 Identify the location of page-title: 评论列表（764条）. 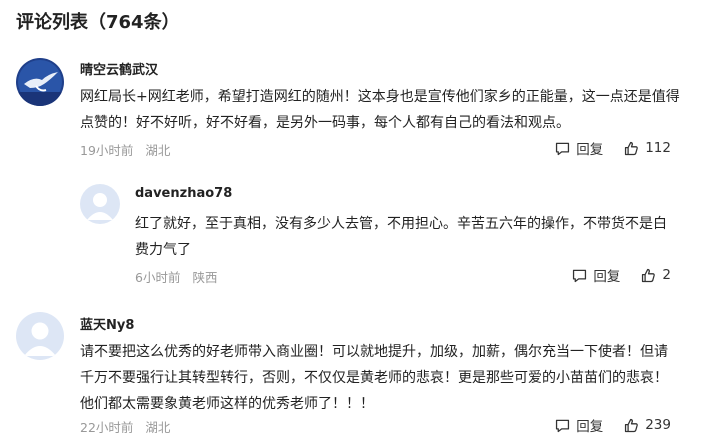
(98, 22).